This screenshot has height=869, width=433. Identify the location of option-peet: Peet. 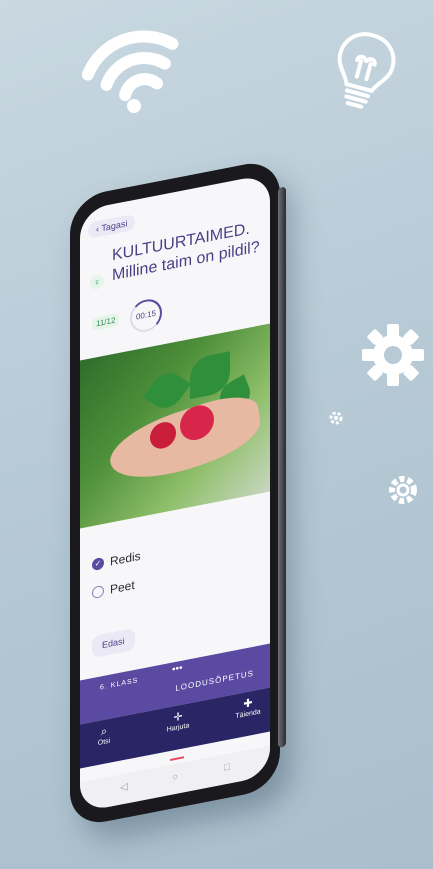
(113, 589).